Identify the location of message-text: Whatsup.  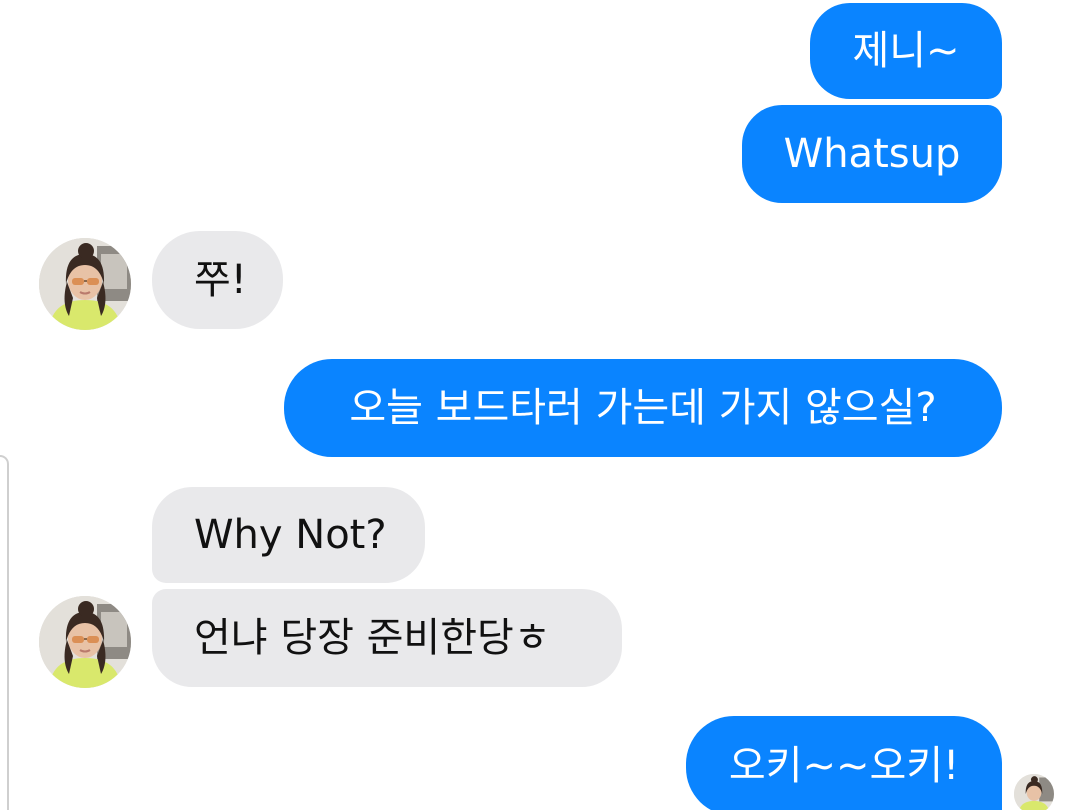
(872, 154).